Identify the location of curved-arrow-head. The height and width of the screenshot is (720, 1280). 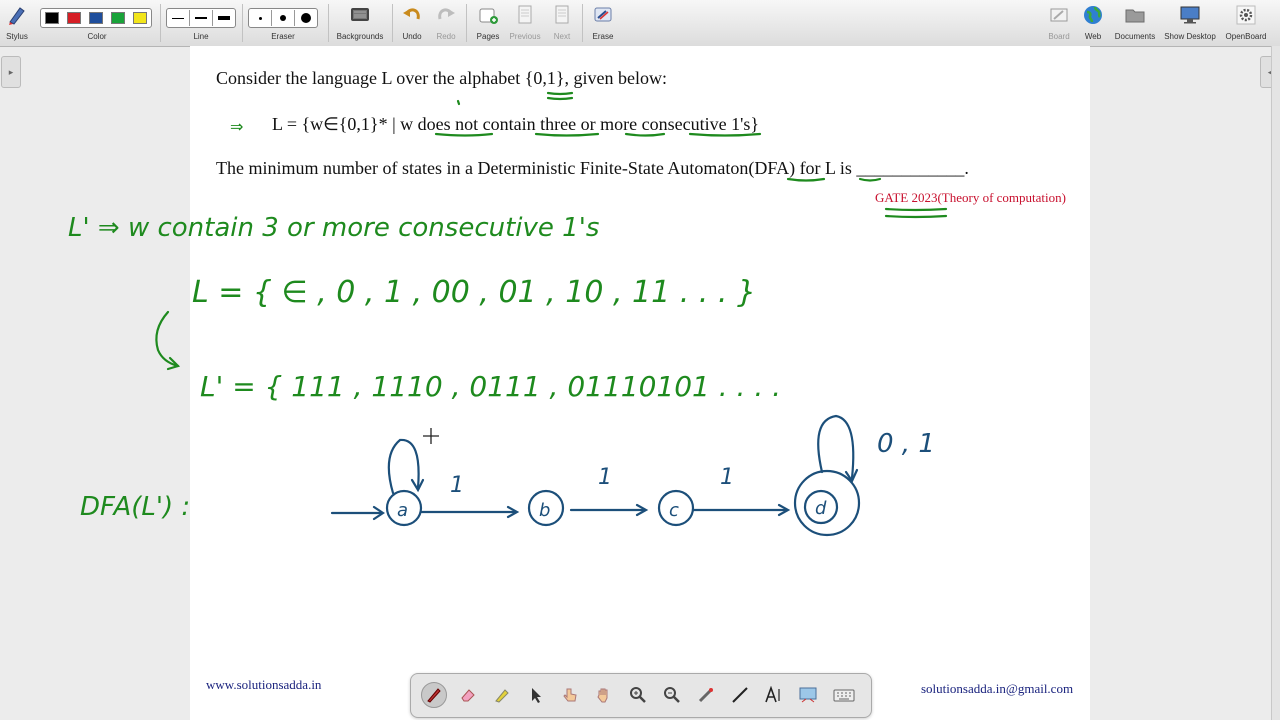
(173, 363).